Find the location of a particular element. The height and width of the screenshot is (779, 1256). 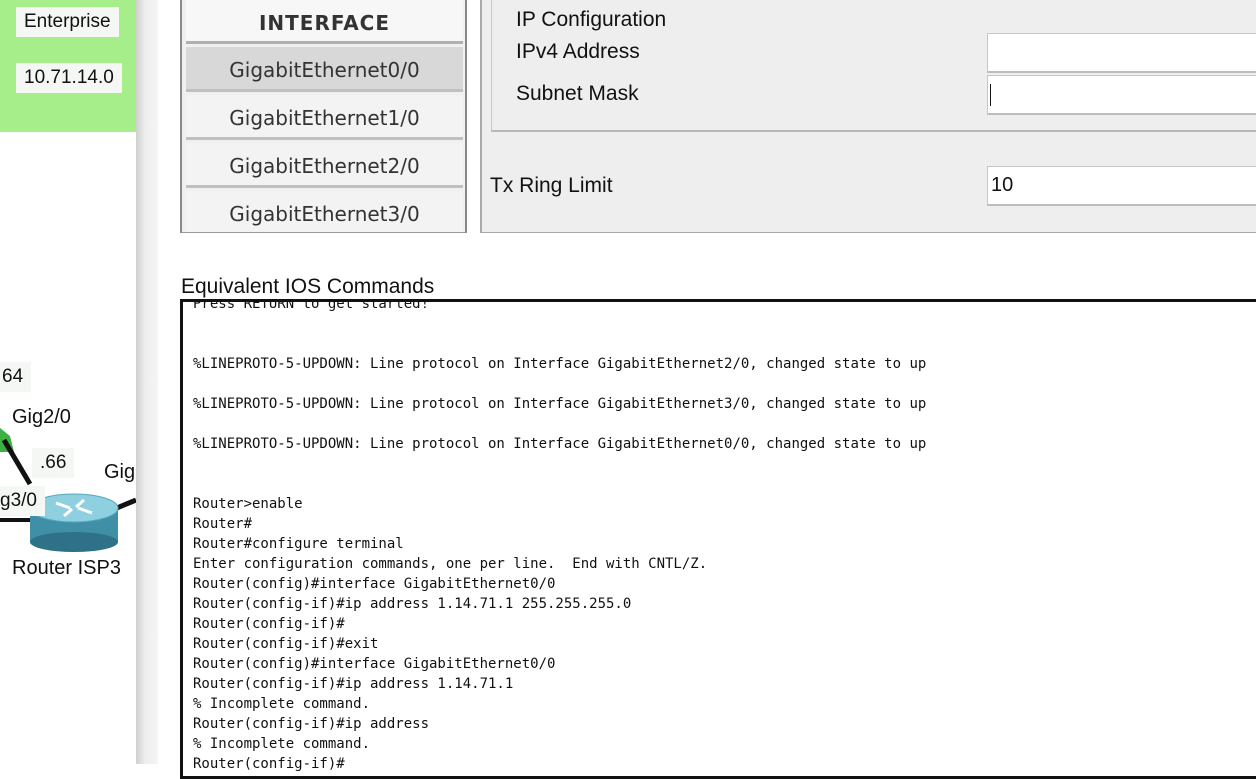

subnet-mask-label: Subnet Mask is located at coordinates (577, 93).